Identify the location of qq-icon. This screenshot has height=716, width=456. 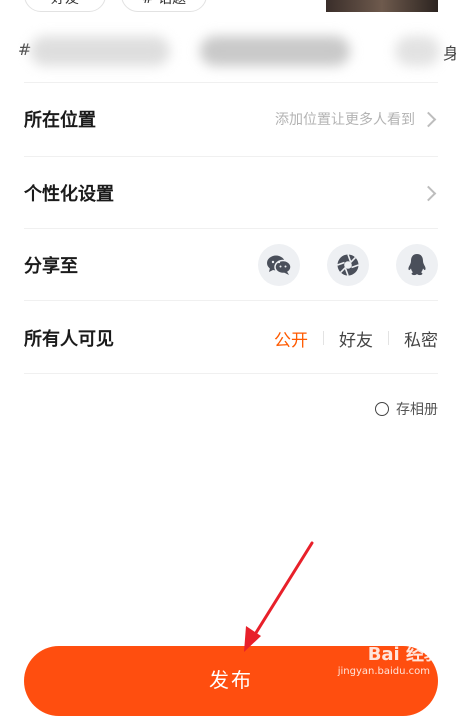
(417, 265).